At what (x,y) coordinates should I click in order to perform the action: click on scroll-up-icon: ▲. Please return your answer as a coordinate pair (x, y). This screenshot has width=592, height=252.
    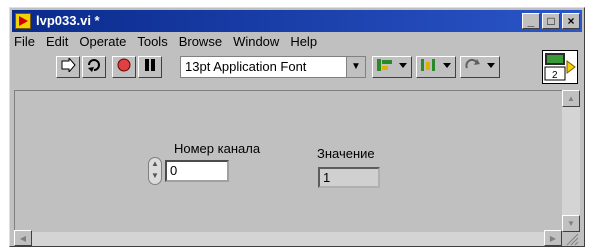
    Looking at the image, I should click on (571, 98).